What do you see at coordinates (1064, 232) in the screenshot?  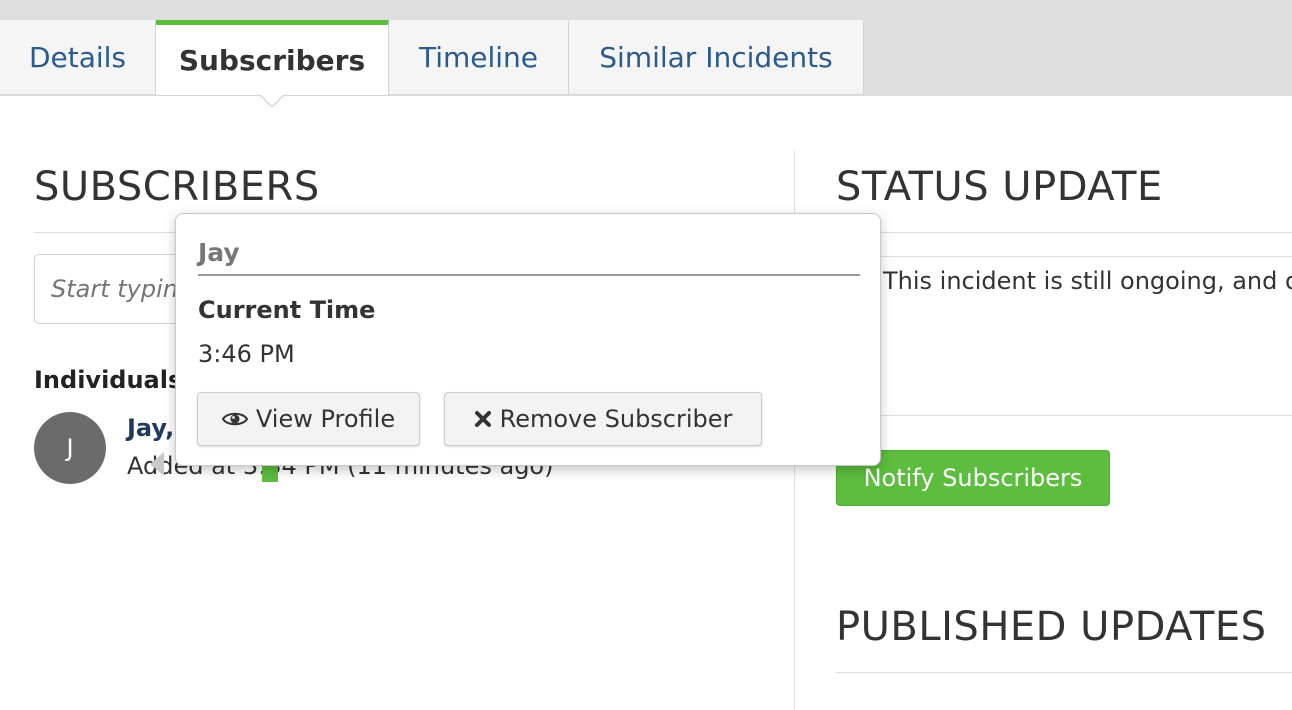 I see `status-update-heading-rule` at bounding box center [1064, 232].